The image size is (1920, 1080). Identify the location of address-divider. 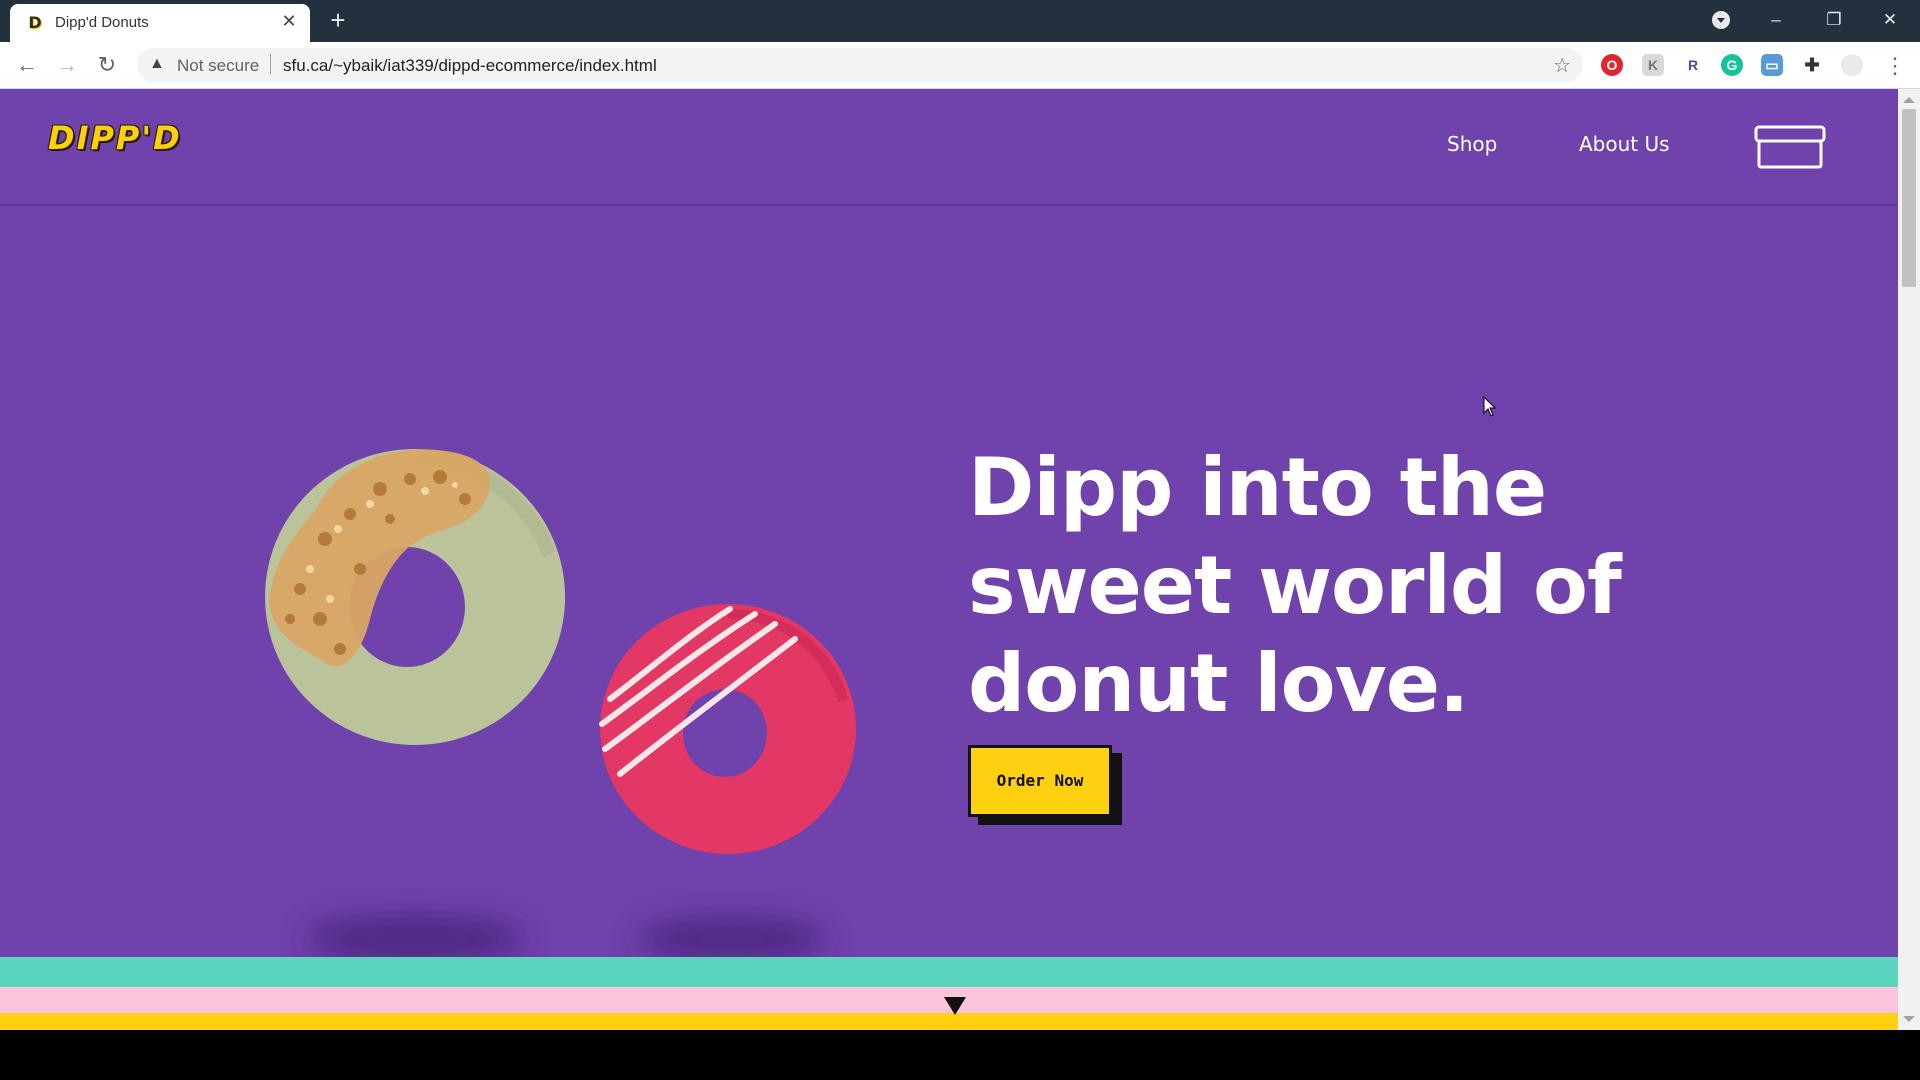
(270, 64).